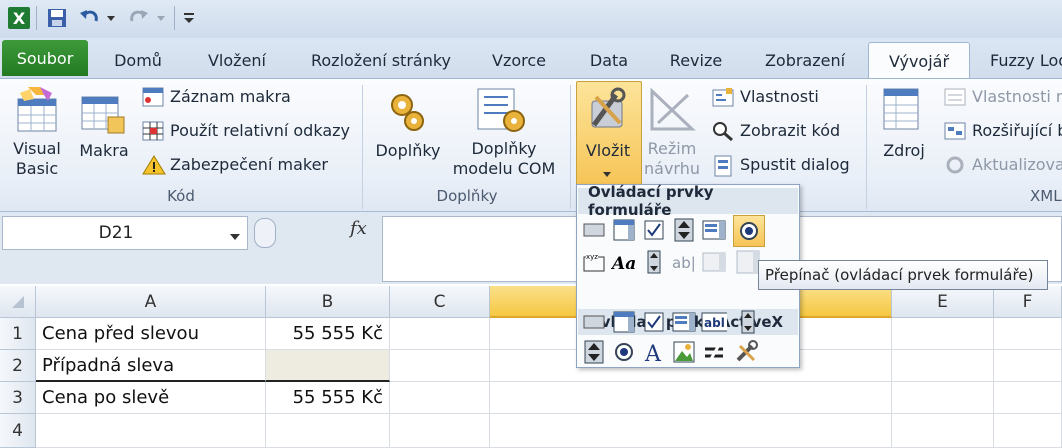 The image size is (1062, 448). What do you see at coordinates (440, 431) in the screenshot?
I see `cell-c4` at bounding box center [440, 431].